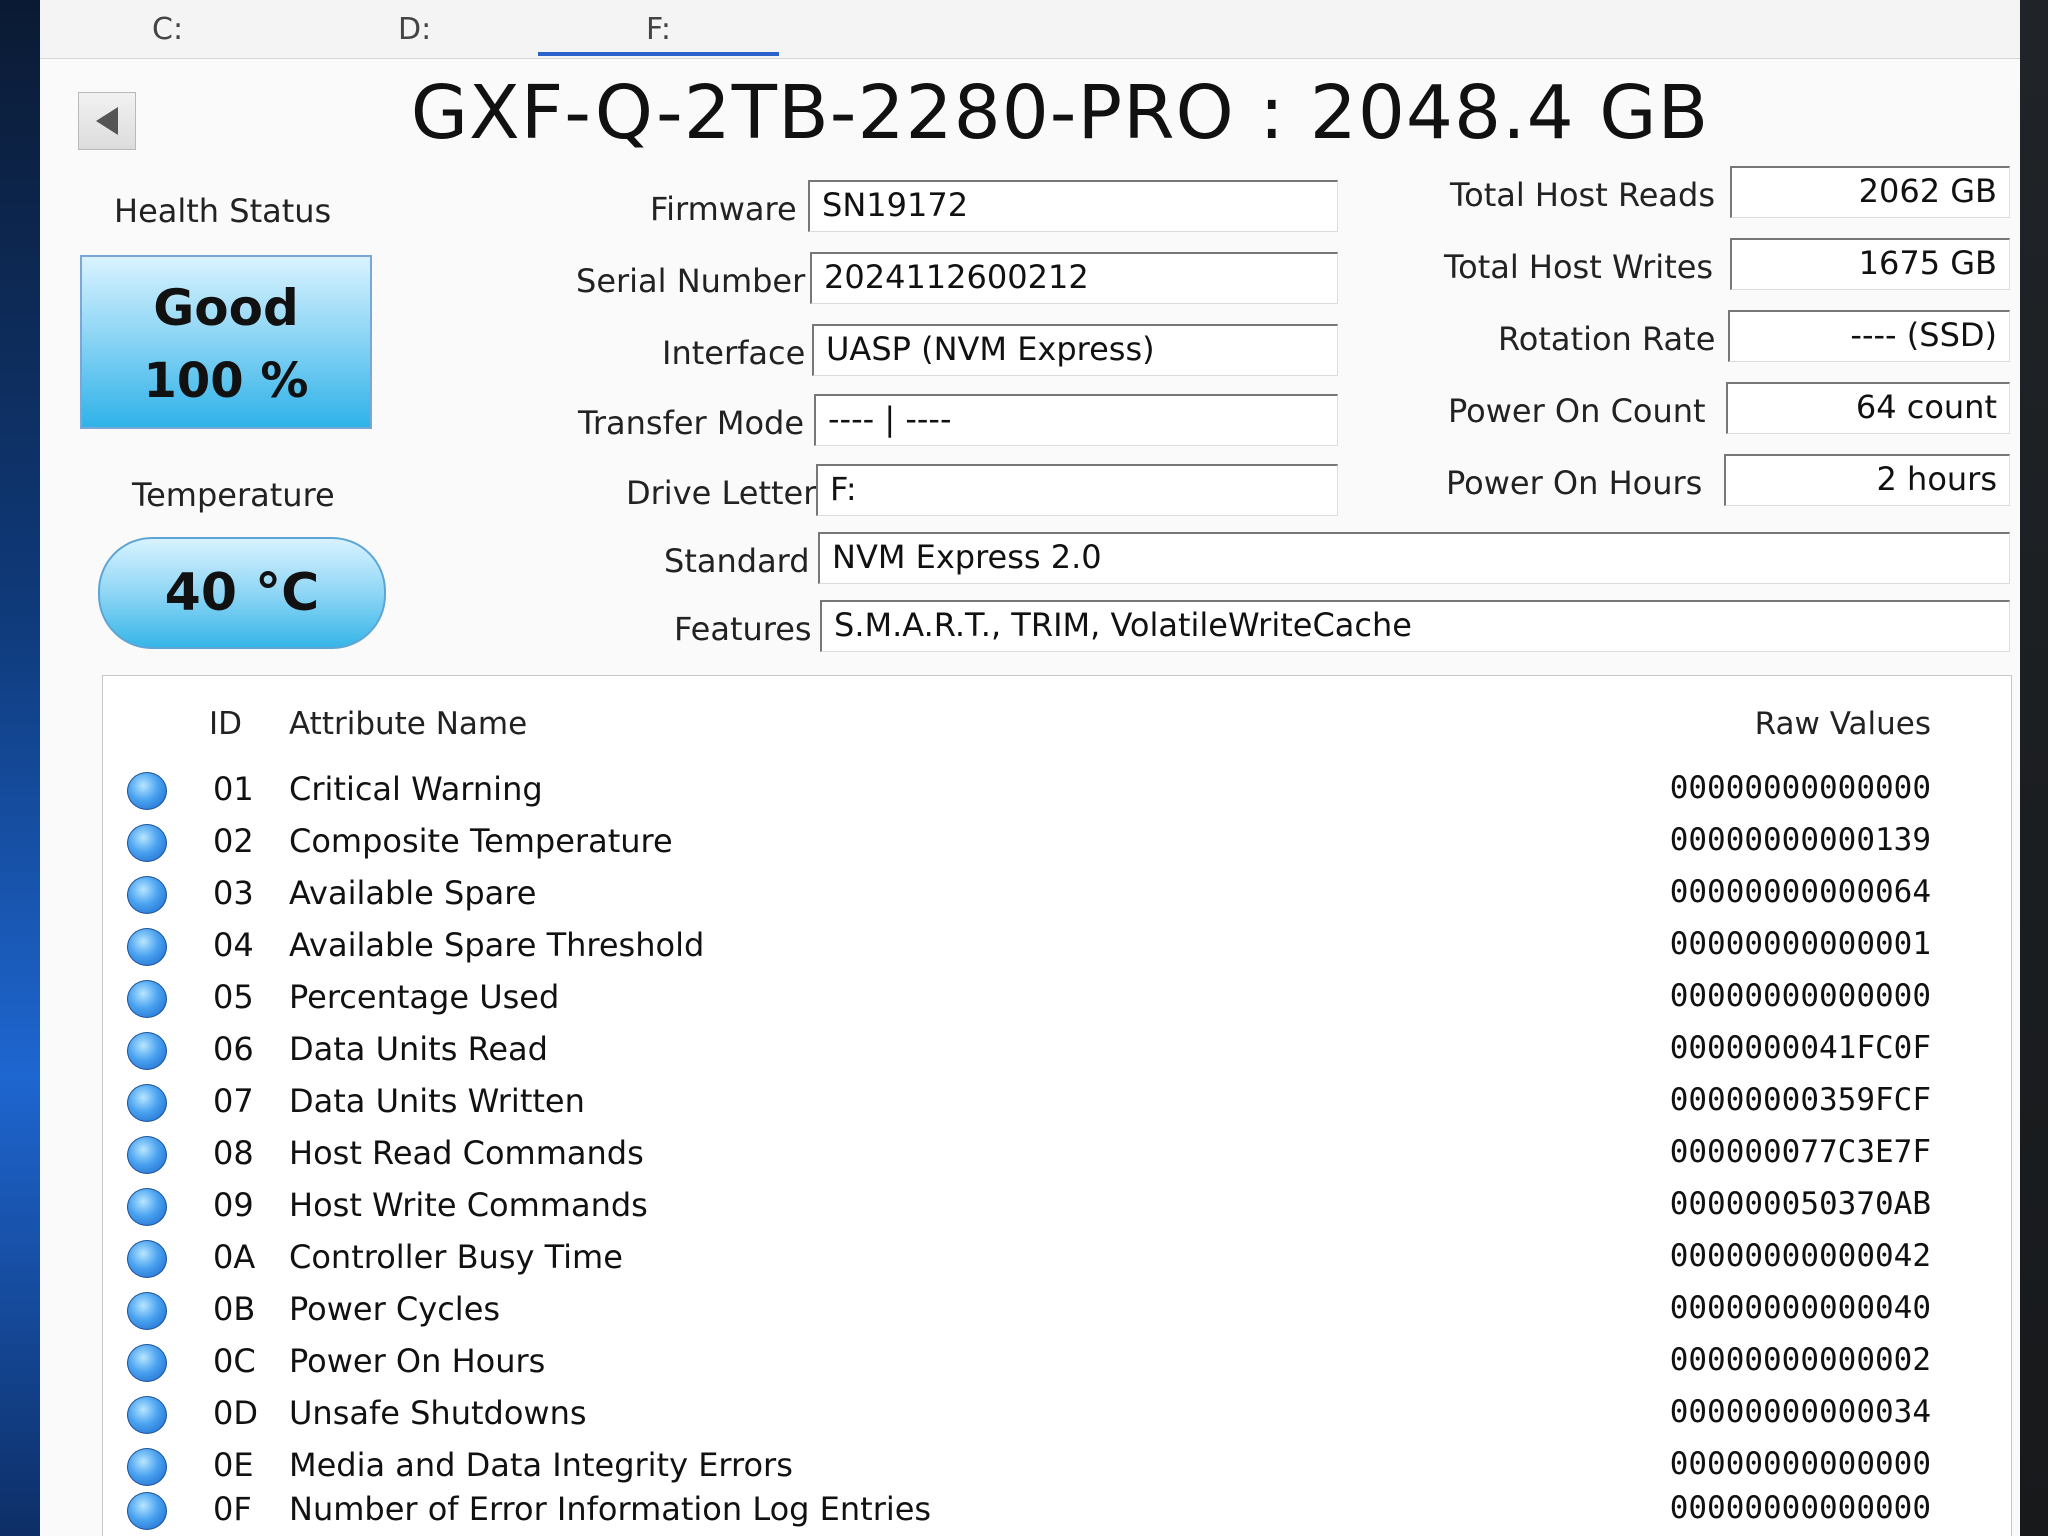 The image size is (2048, 1536). What do you see at coordinates (1057, 1310) in the screenshot?
I see `table-row: 0B Power Cycles 00000000000040` at bounding box center [1057, 1310].